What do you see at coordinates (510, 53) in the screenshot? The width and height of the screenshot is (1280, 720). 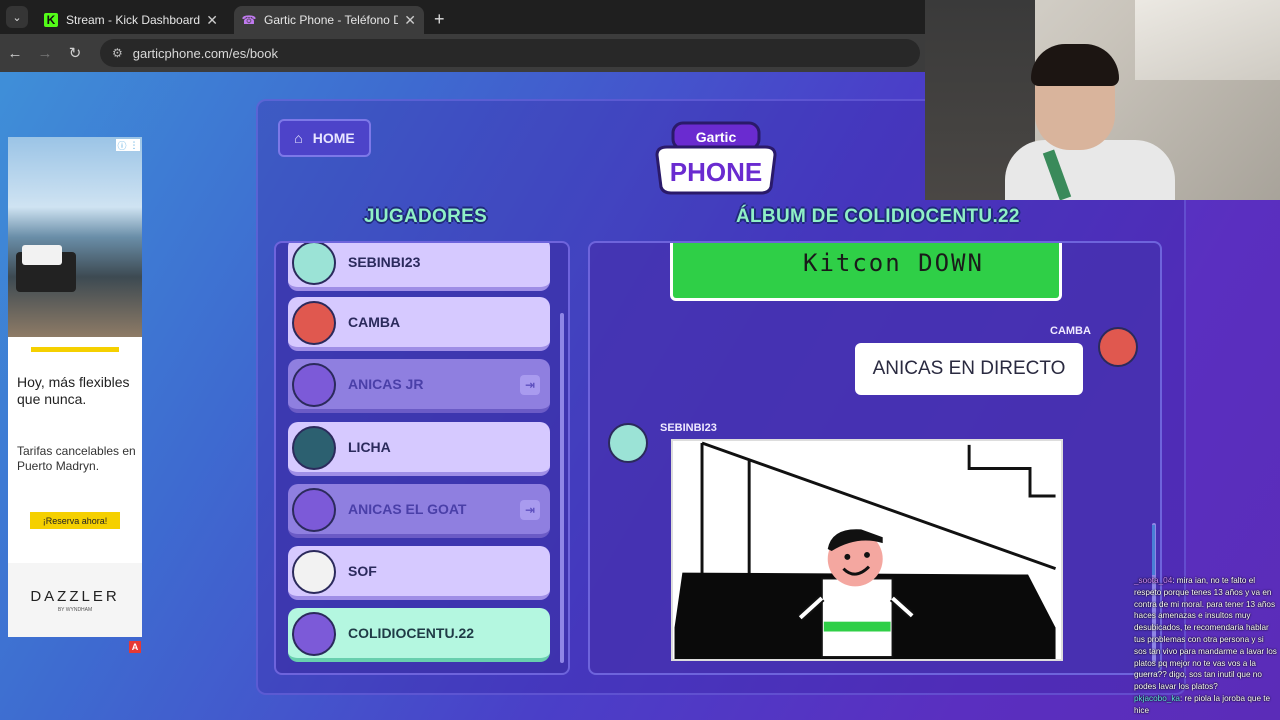 I see `url-input: ⚙ garticphone.com/es/book` at bounding box center [510, 53].